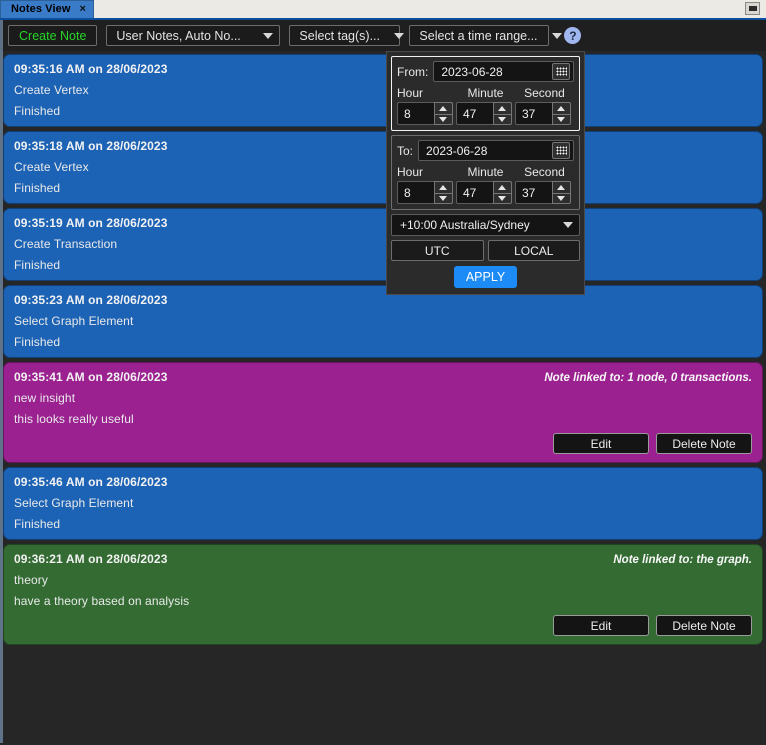 This screenshot has height=745, width=766. Describe the element at coordinates (474, 113) in the screenshot. I see `from-minute-value: 47` at that location.